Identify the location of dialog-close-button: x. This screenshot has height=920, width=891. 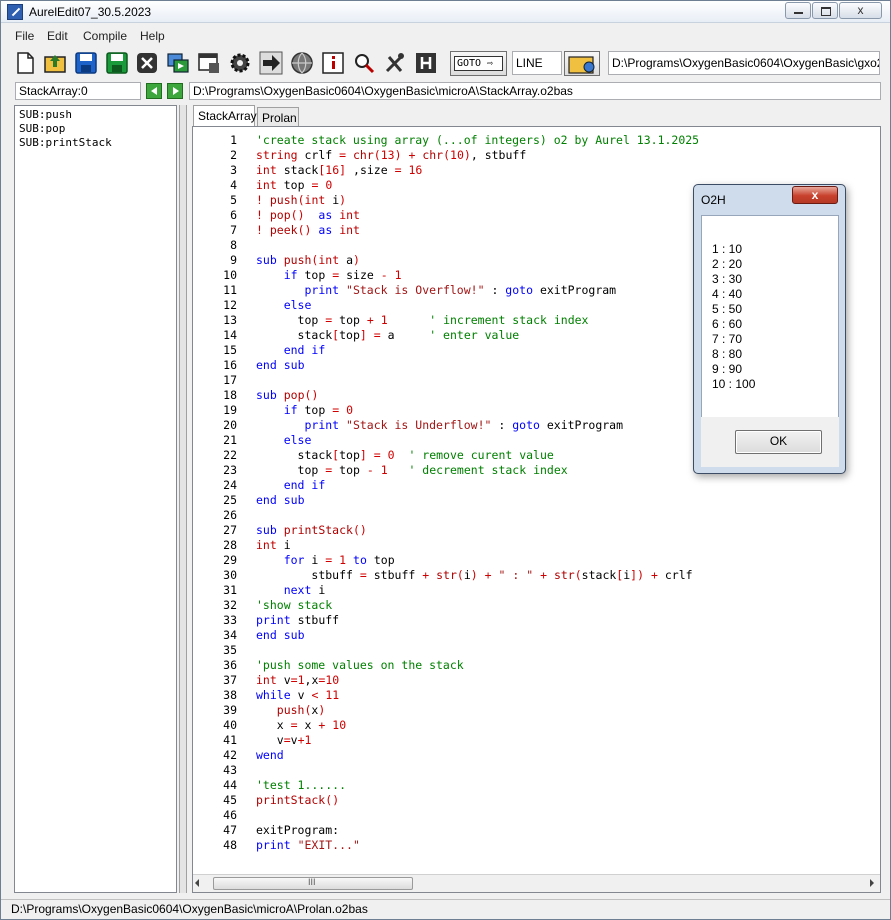
(815, 195).